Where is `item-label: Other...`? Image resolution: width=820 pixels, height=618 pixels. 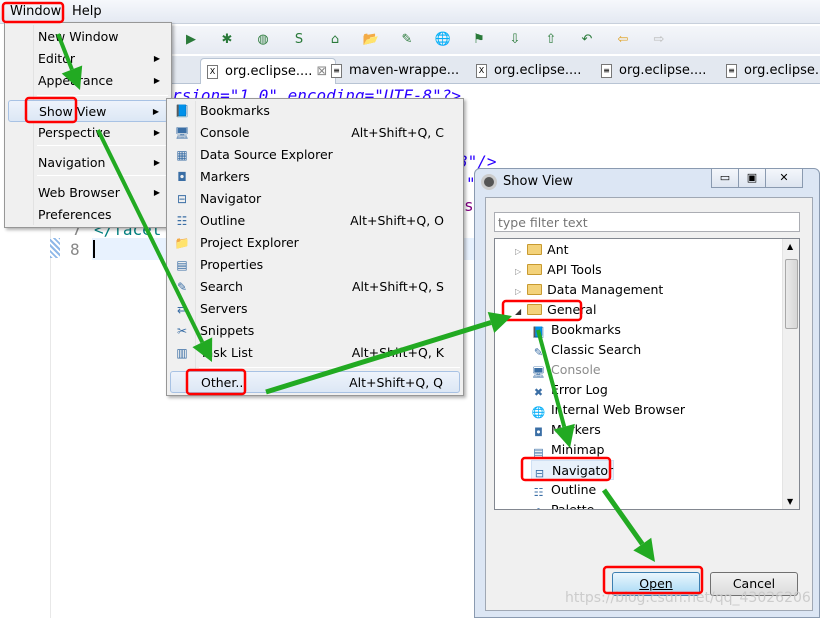
item-label: Other... is located at coordinates (224, 382).